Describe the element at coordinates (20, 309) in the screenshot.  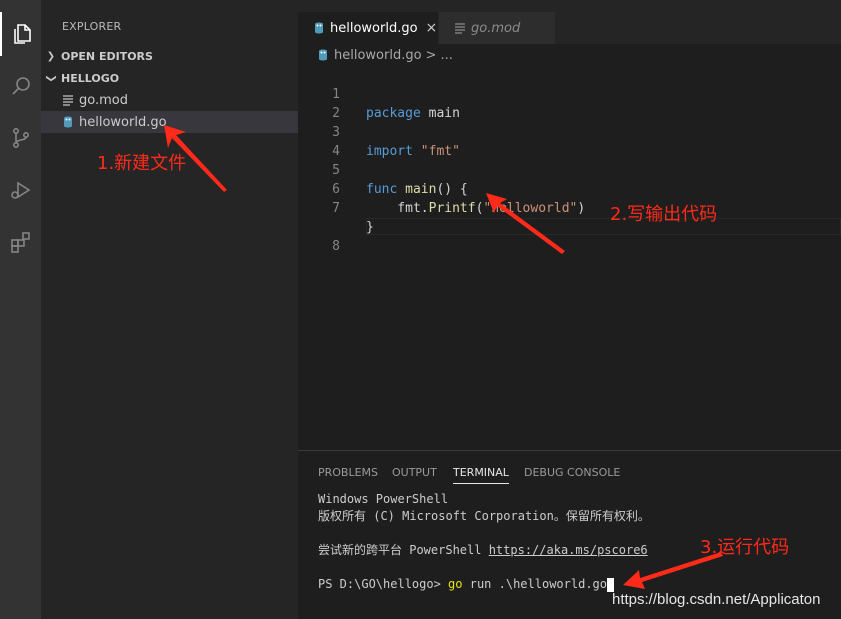
I see `activity-bar` at that location.